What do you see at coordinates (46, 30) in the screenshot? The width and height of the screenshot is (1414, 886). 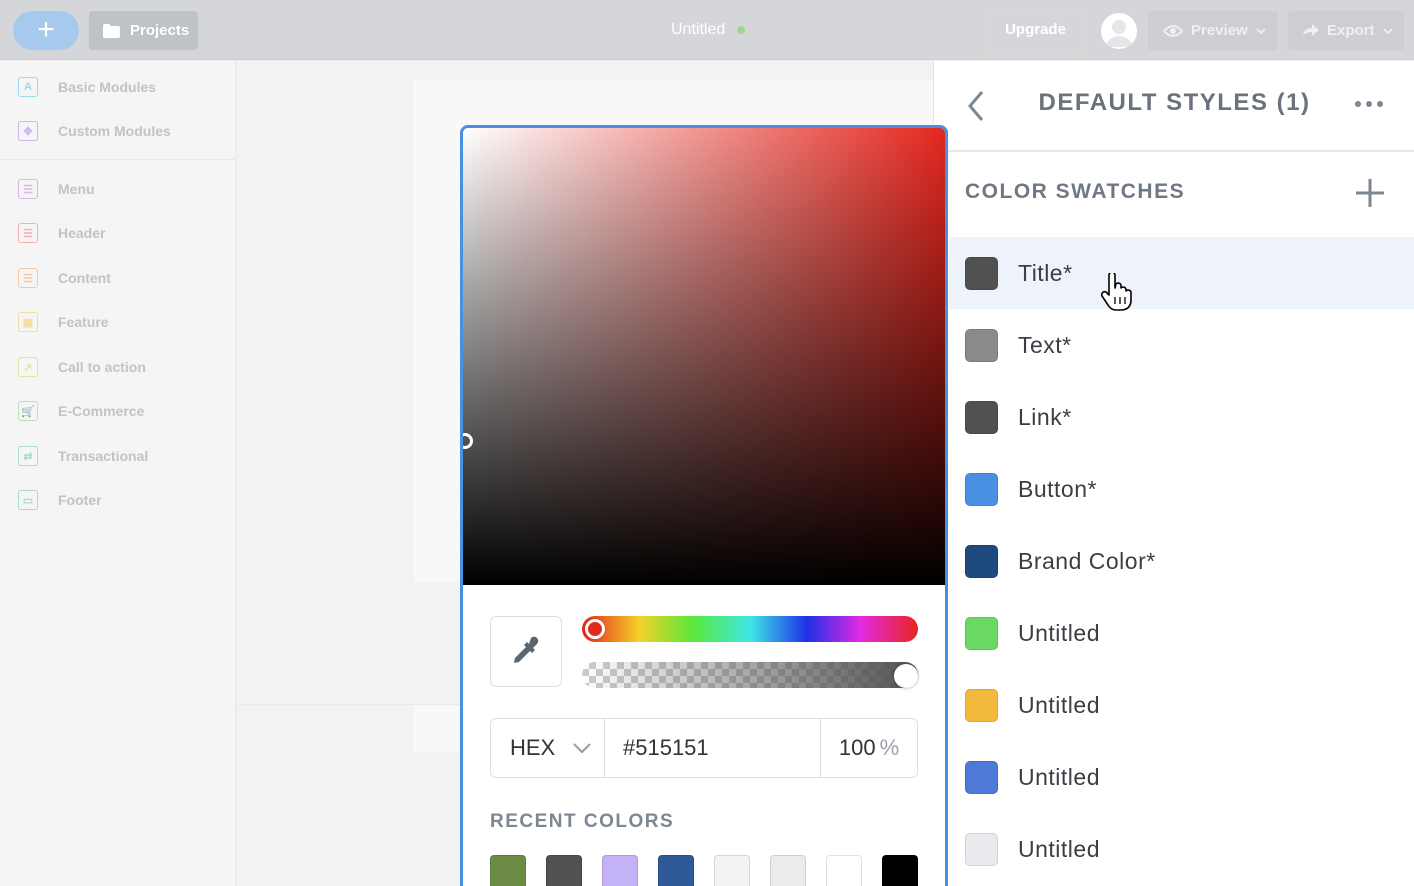 I see `add-button: +` at bounding box center [46, 30].